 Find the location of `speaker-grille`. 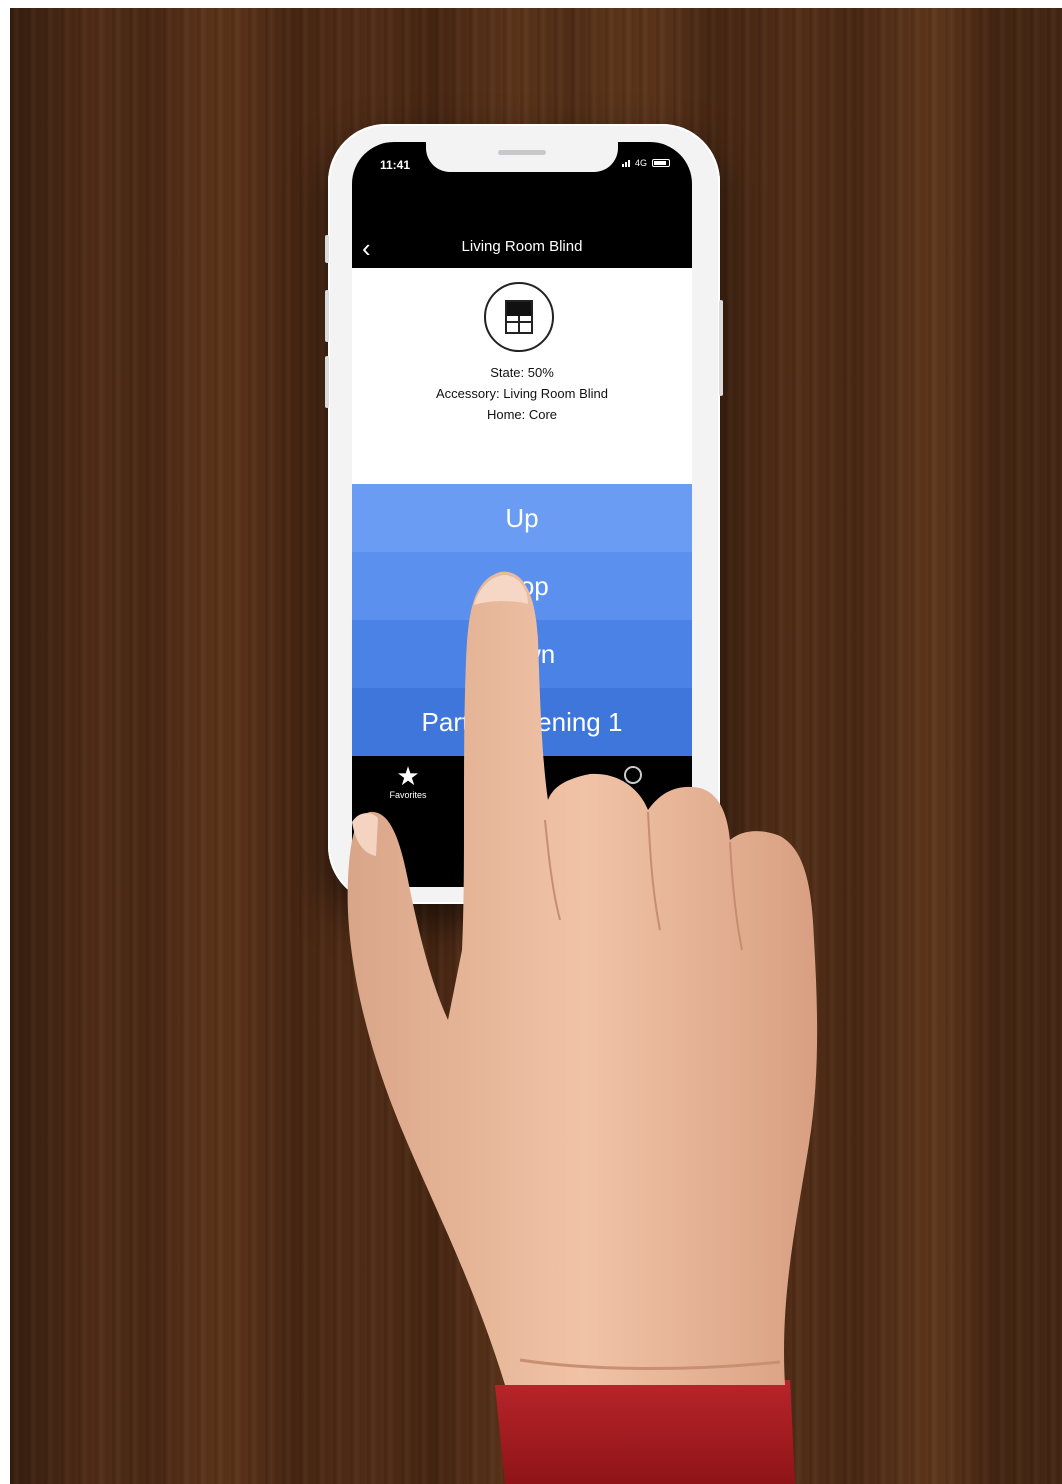

speaker-grille is located at coordinates (522, 152).